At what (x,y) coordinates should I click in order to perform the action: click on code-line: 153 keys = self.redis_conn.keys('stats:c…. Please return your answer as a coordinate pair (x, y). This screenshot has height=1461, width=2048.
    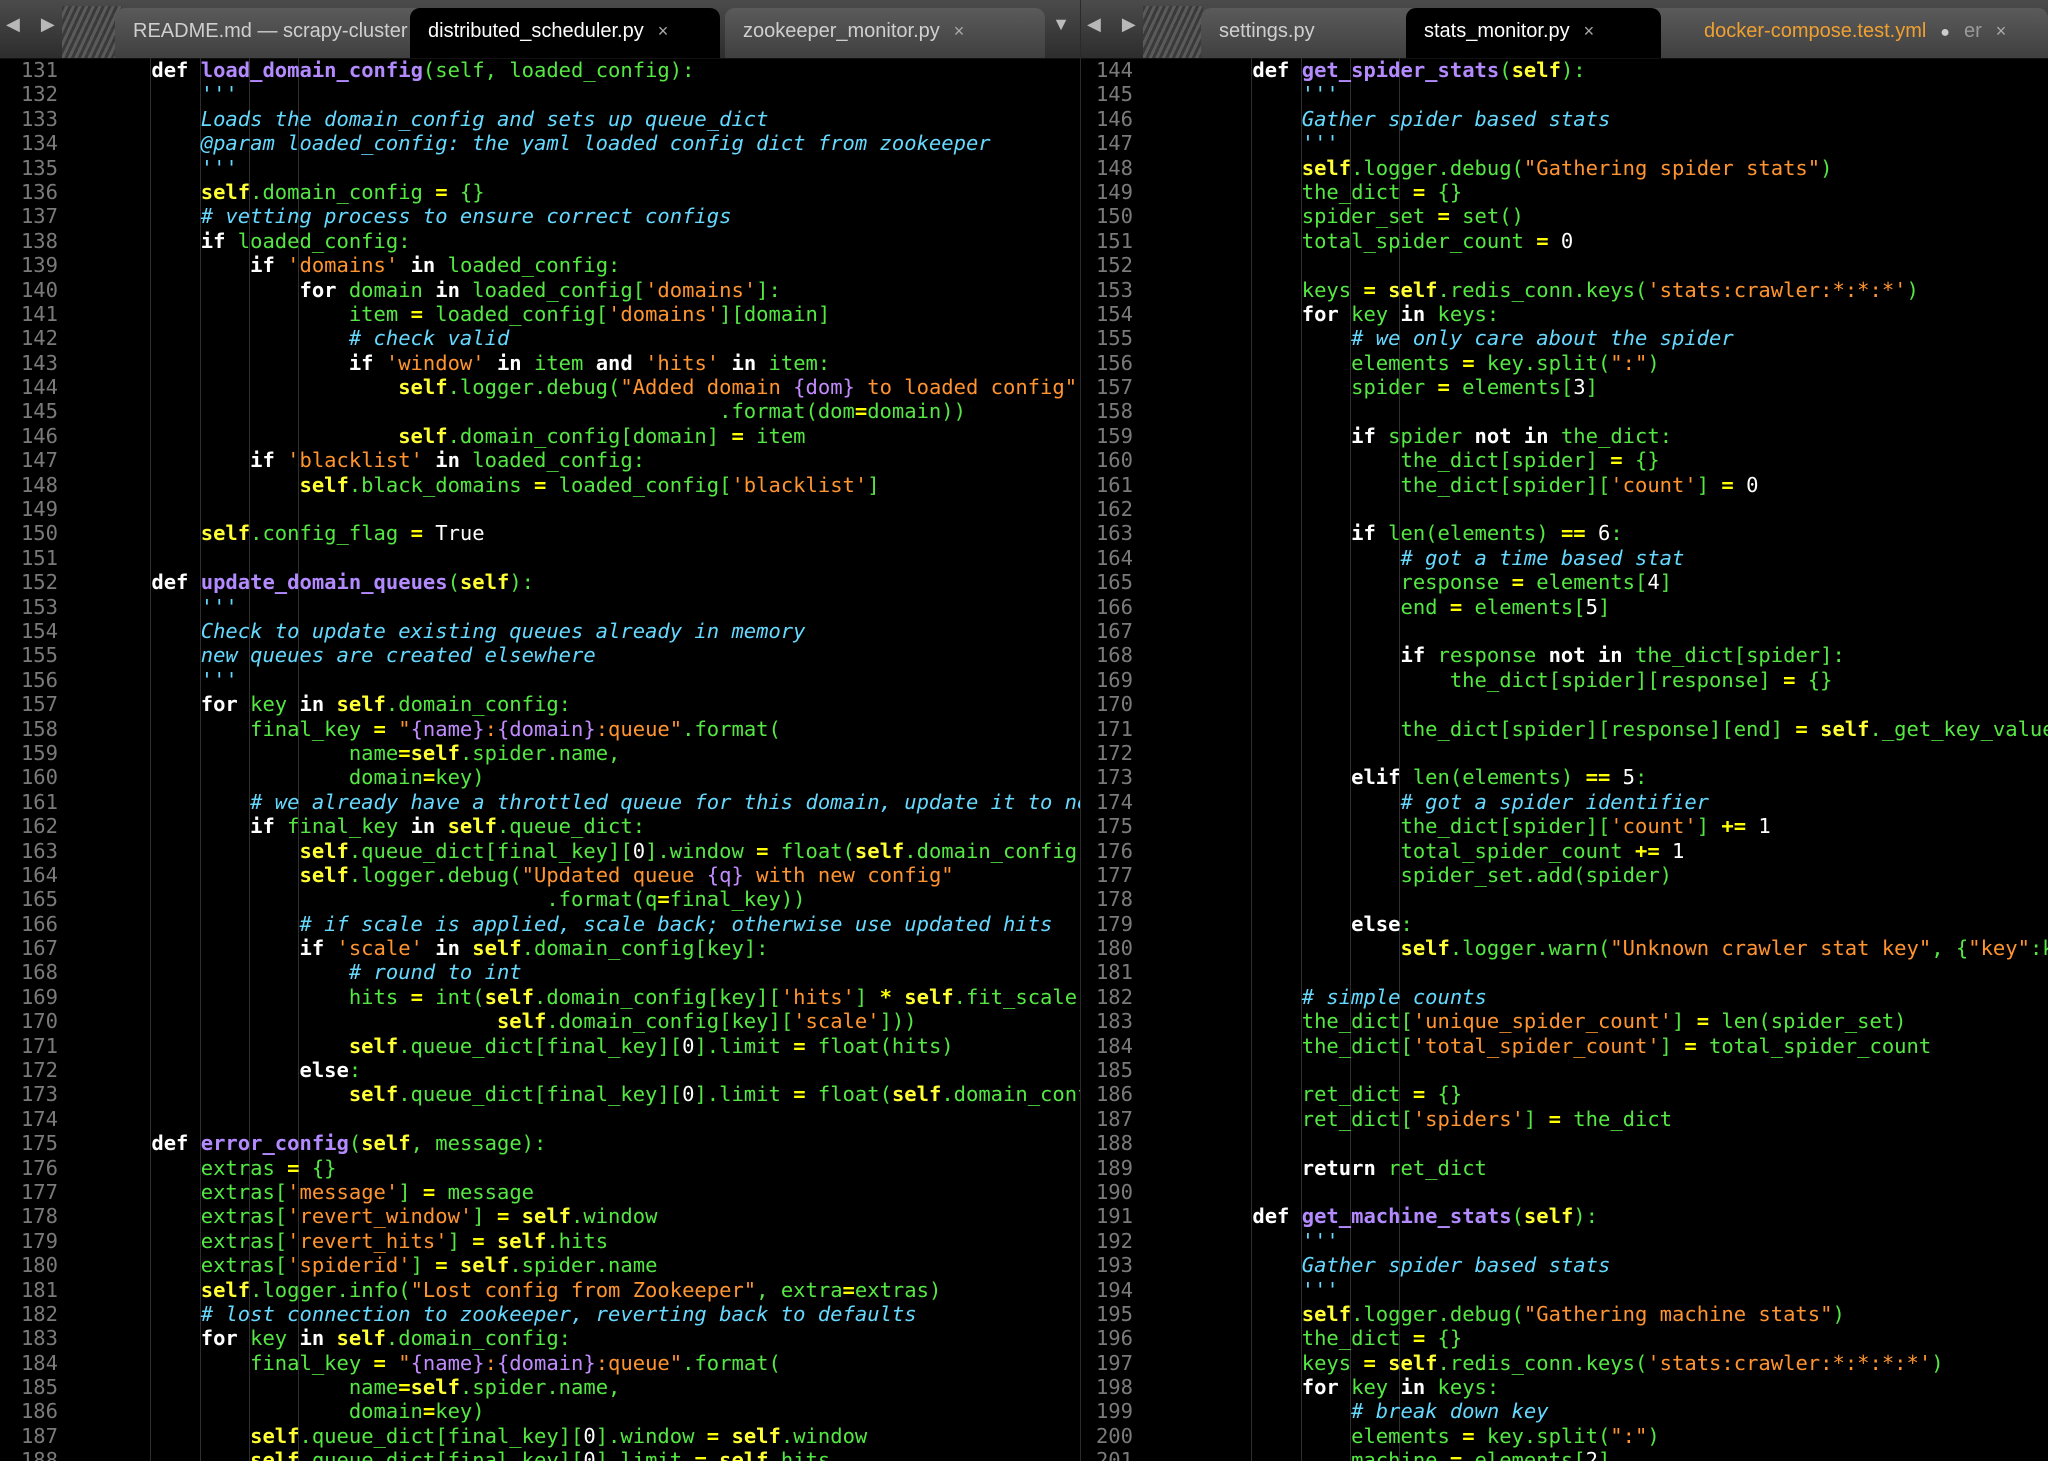
    Looking at the image, I should click on (1564, 290).